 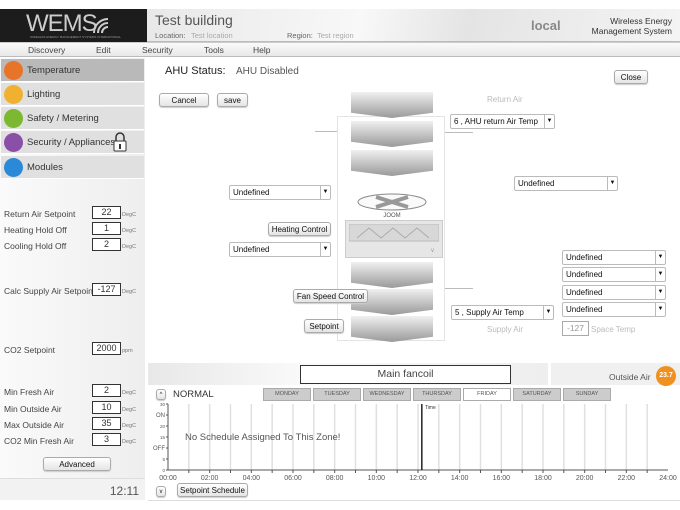 I want to click on fan-speed-control-button: Fan Speed Control, so click(x=330, y=296).